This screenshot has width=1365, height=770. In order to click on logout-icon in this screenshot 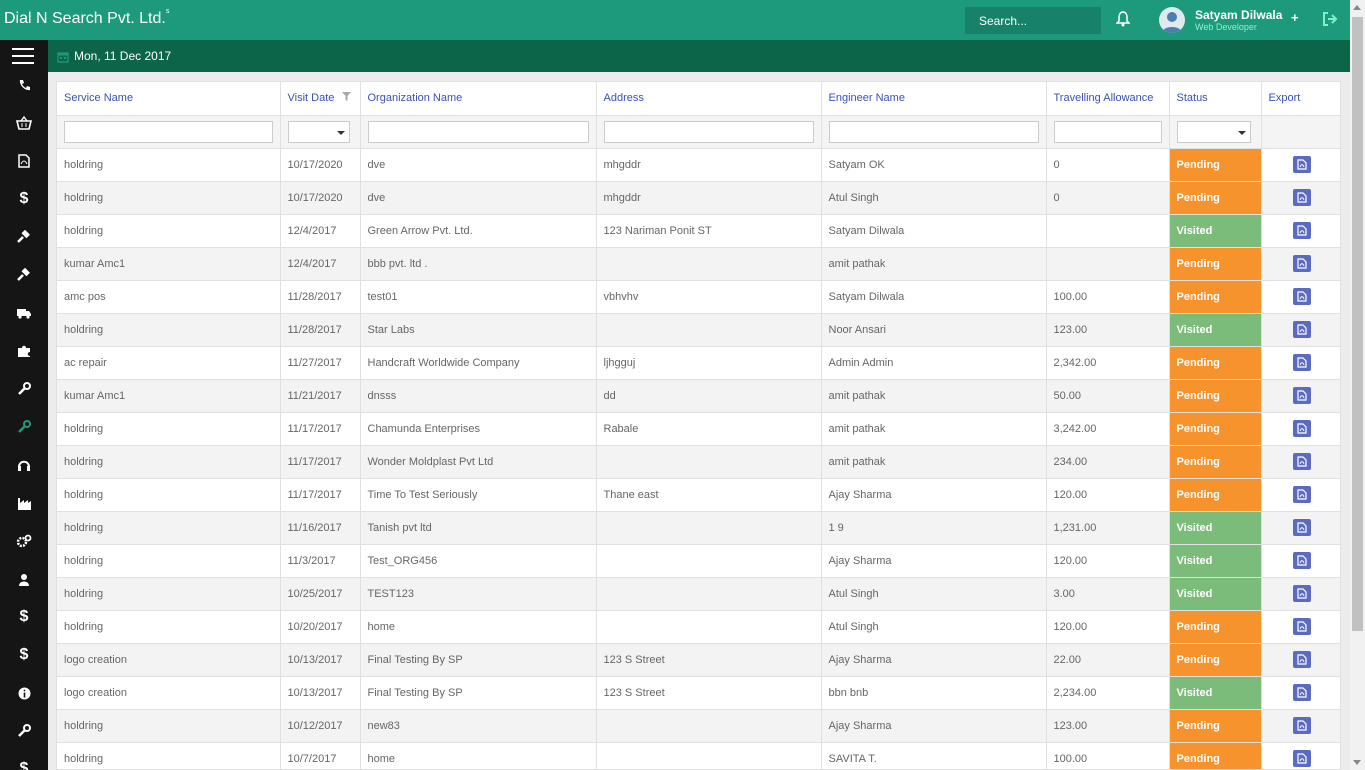, I will do `click(1330, 21)`.